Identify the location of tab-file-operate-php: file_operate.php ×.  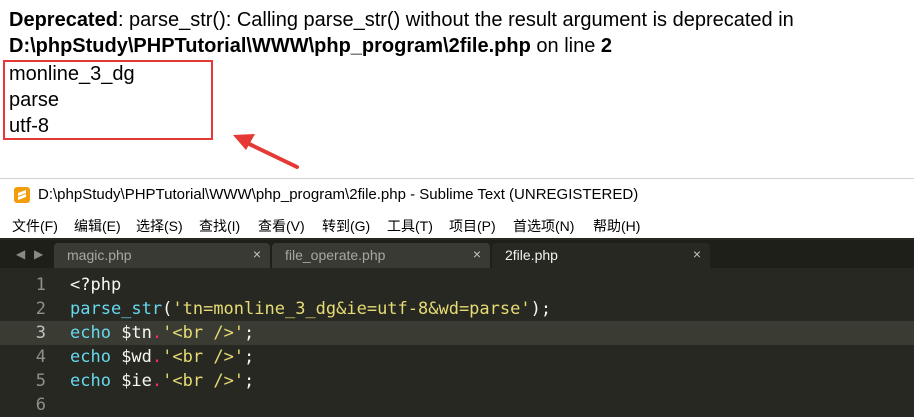
(381, 255).